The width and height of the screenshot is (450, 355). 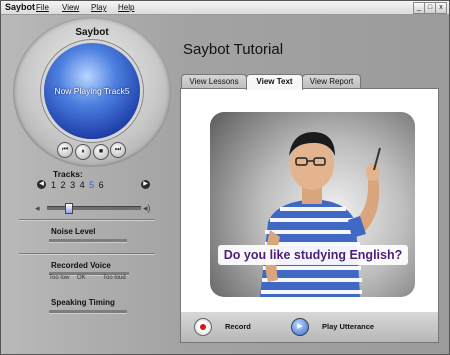 I want to click on speaking-timing-meter, so click(x=88, y=312).